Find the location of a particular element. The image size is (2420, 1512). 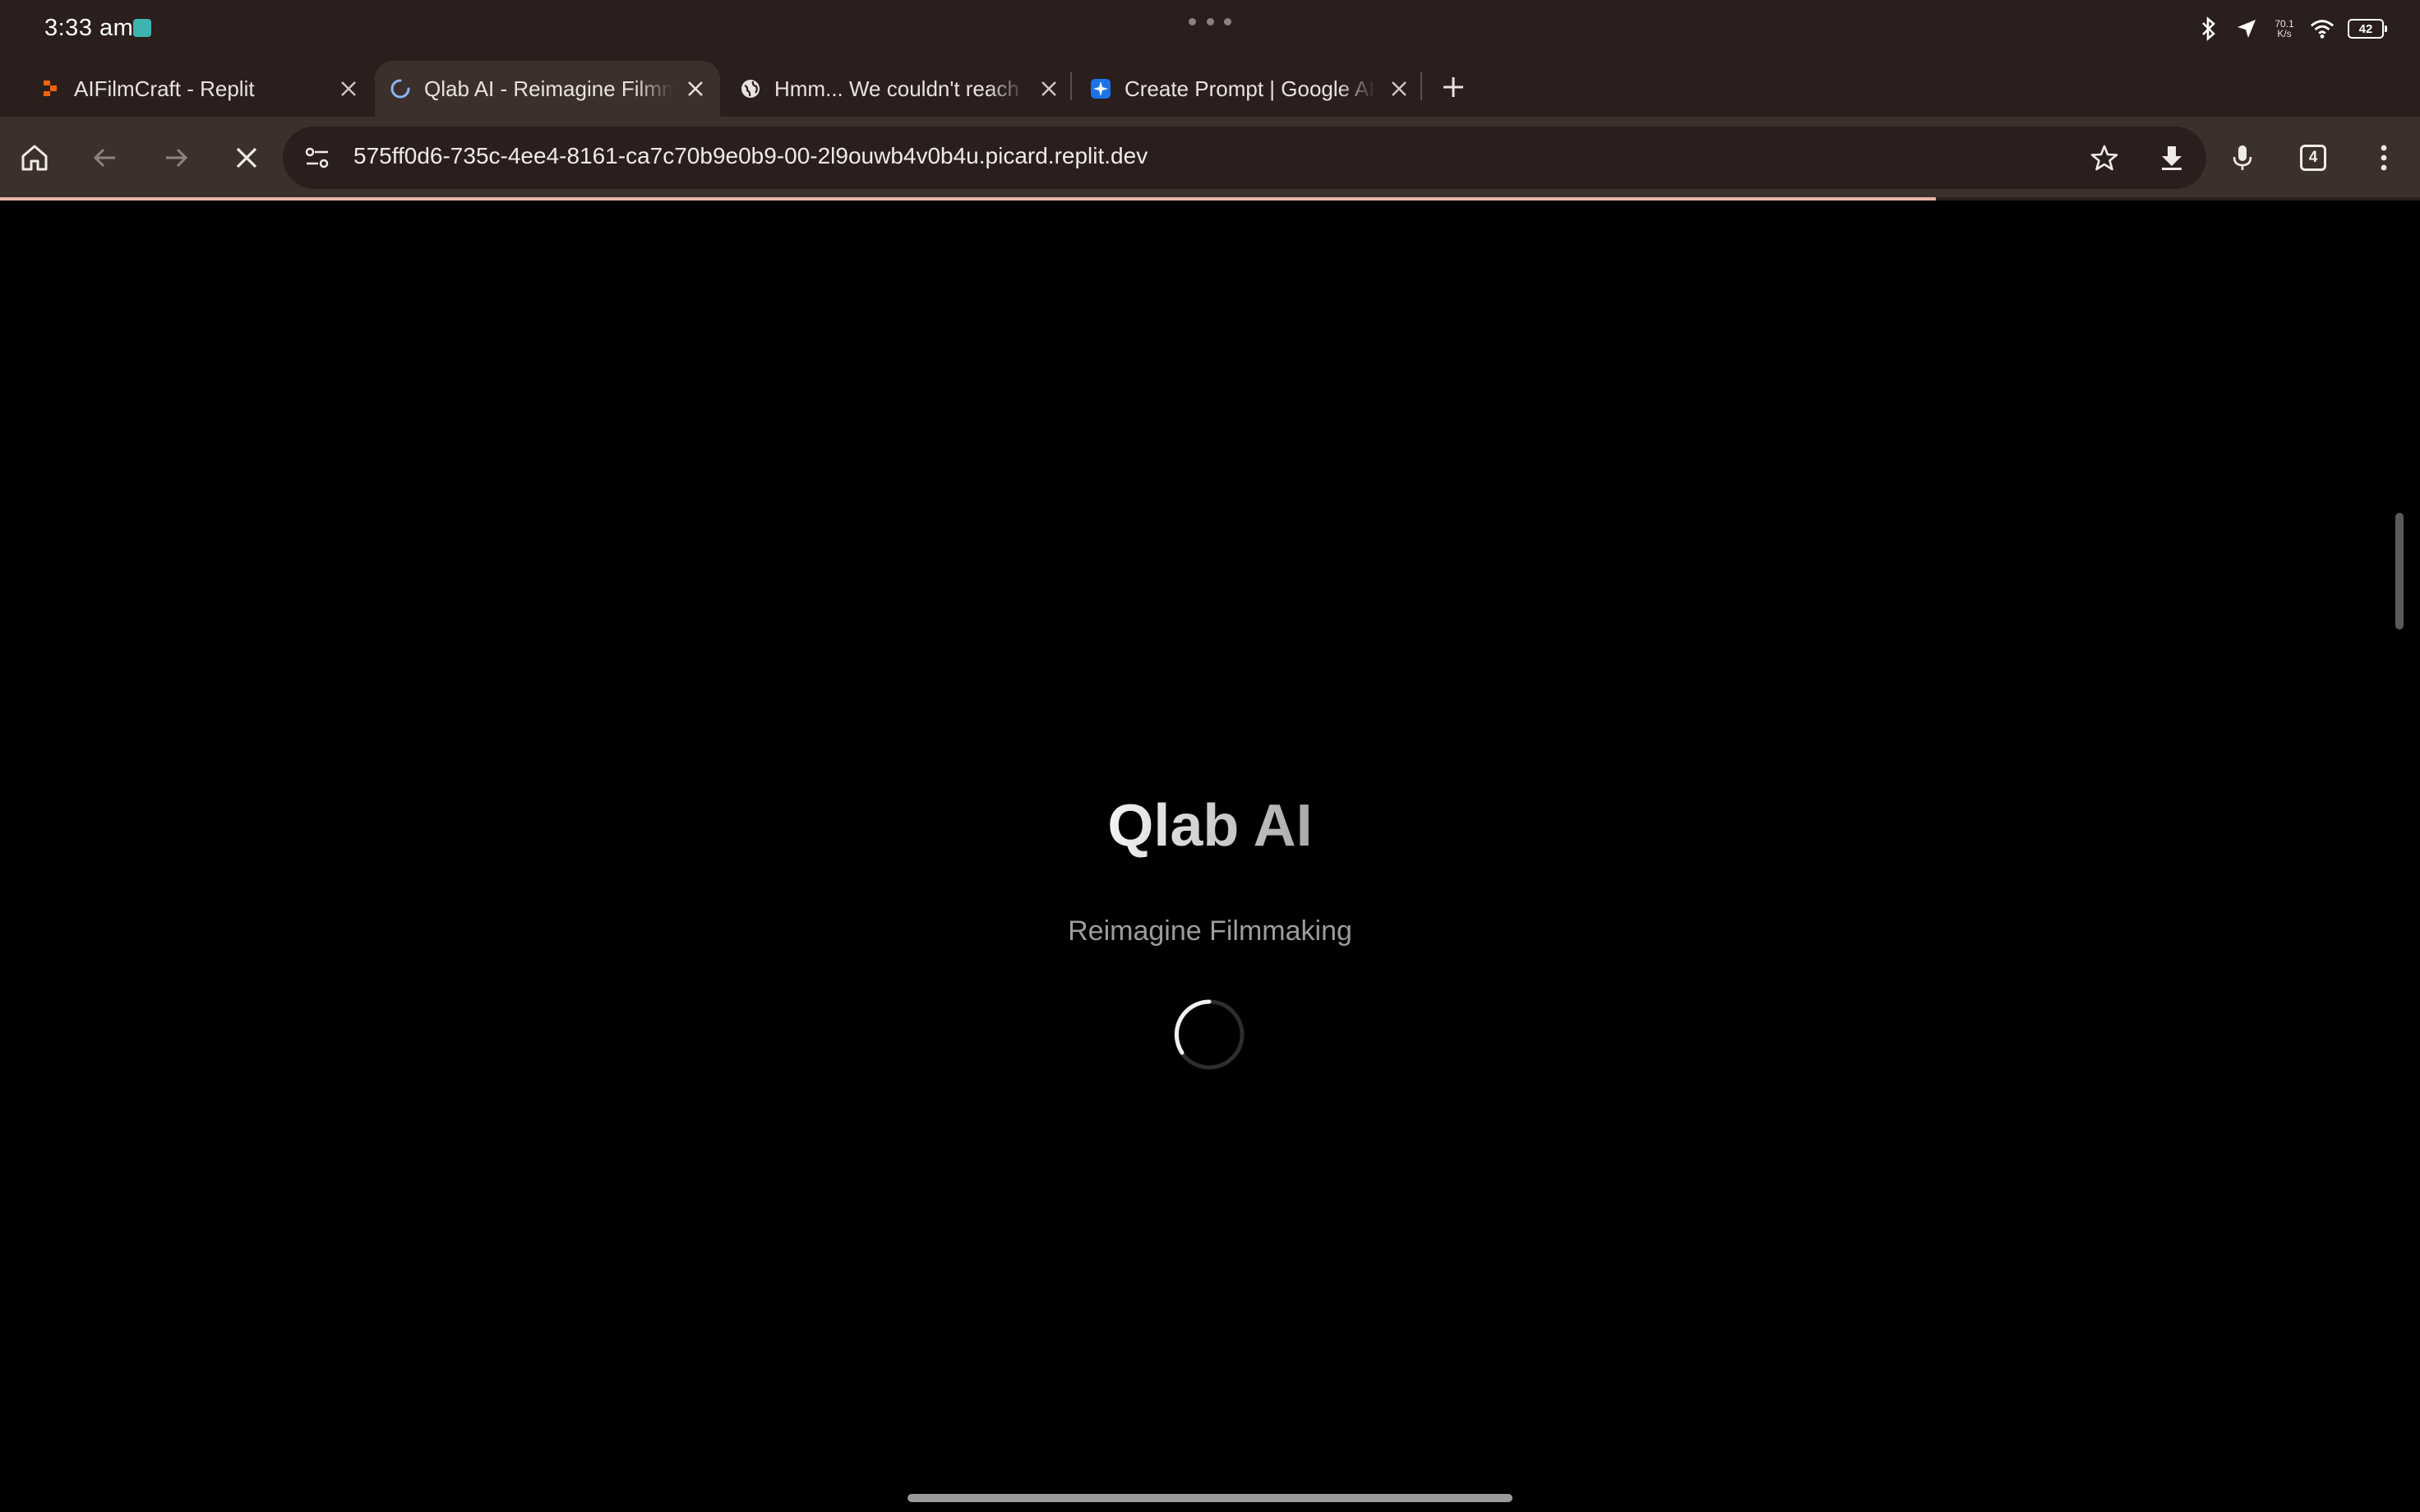

scrollbar-thumb is located at coordinates (2399, 571).